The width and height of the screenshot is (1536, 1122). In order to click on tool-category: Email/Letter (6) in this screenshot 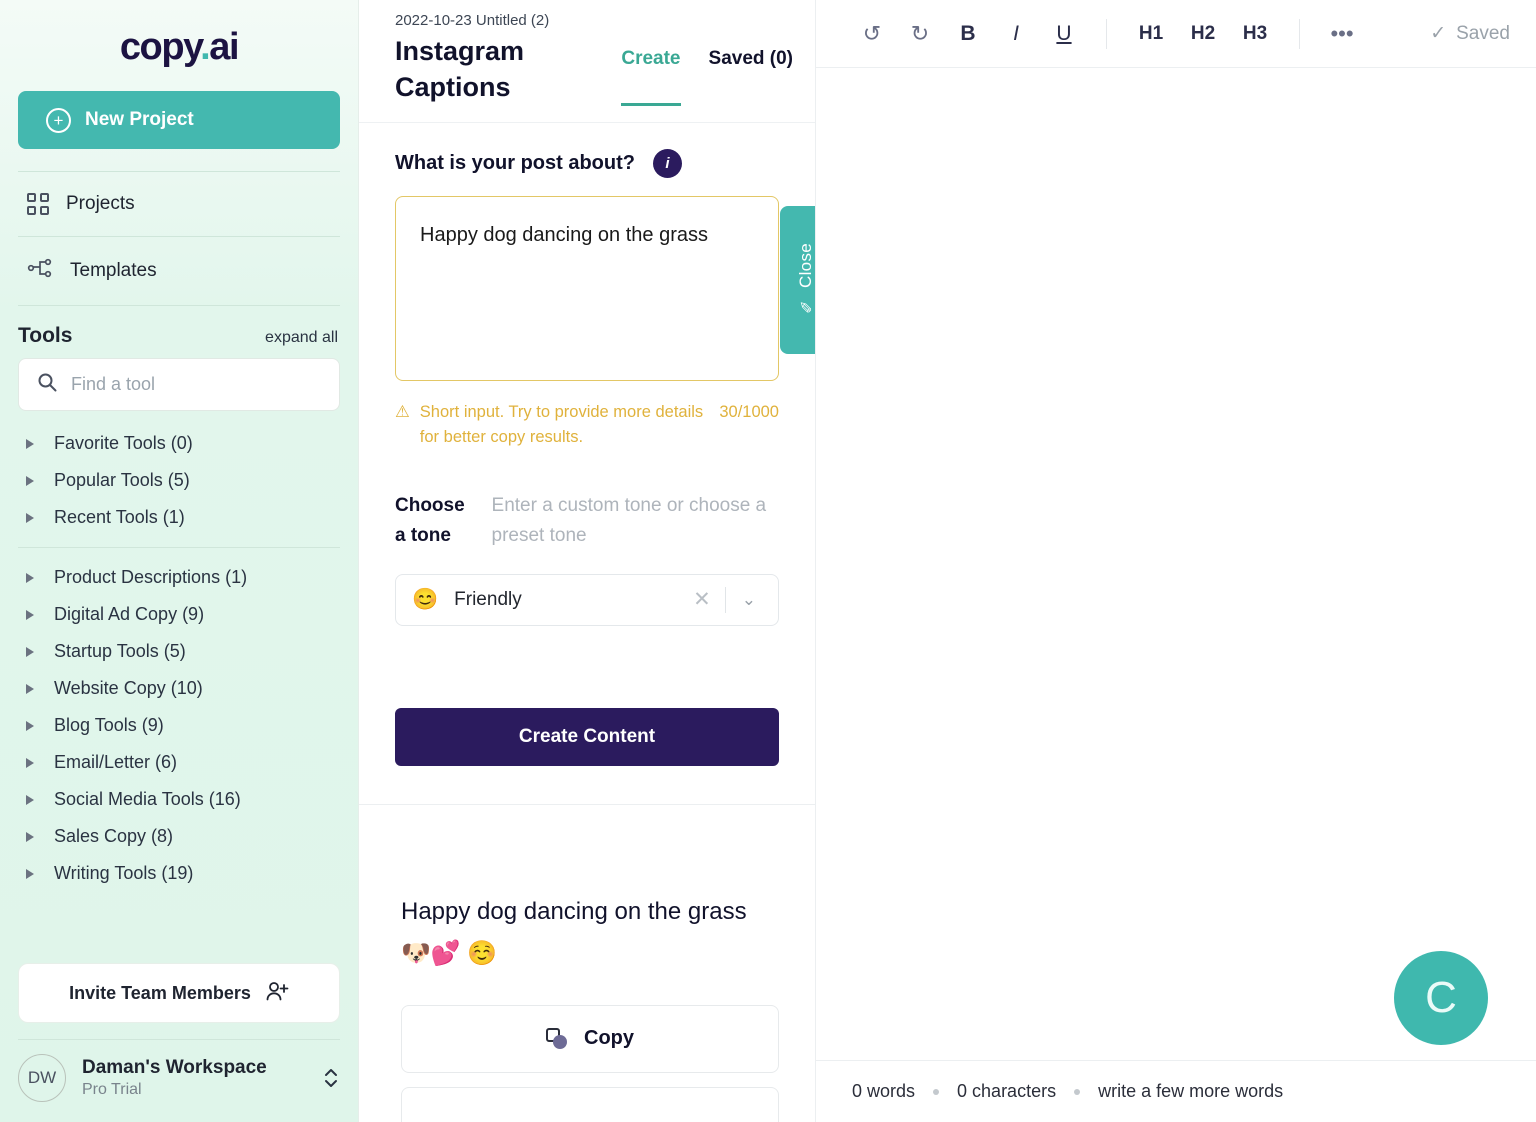, I will do `click(179, 762)`.